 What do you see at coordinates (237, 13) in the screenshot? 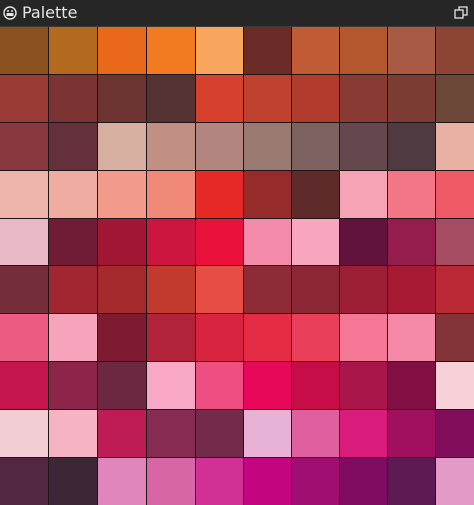
I see `panel-titlebar: Palette` at bounding box center [237, 13].